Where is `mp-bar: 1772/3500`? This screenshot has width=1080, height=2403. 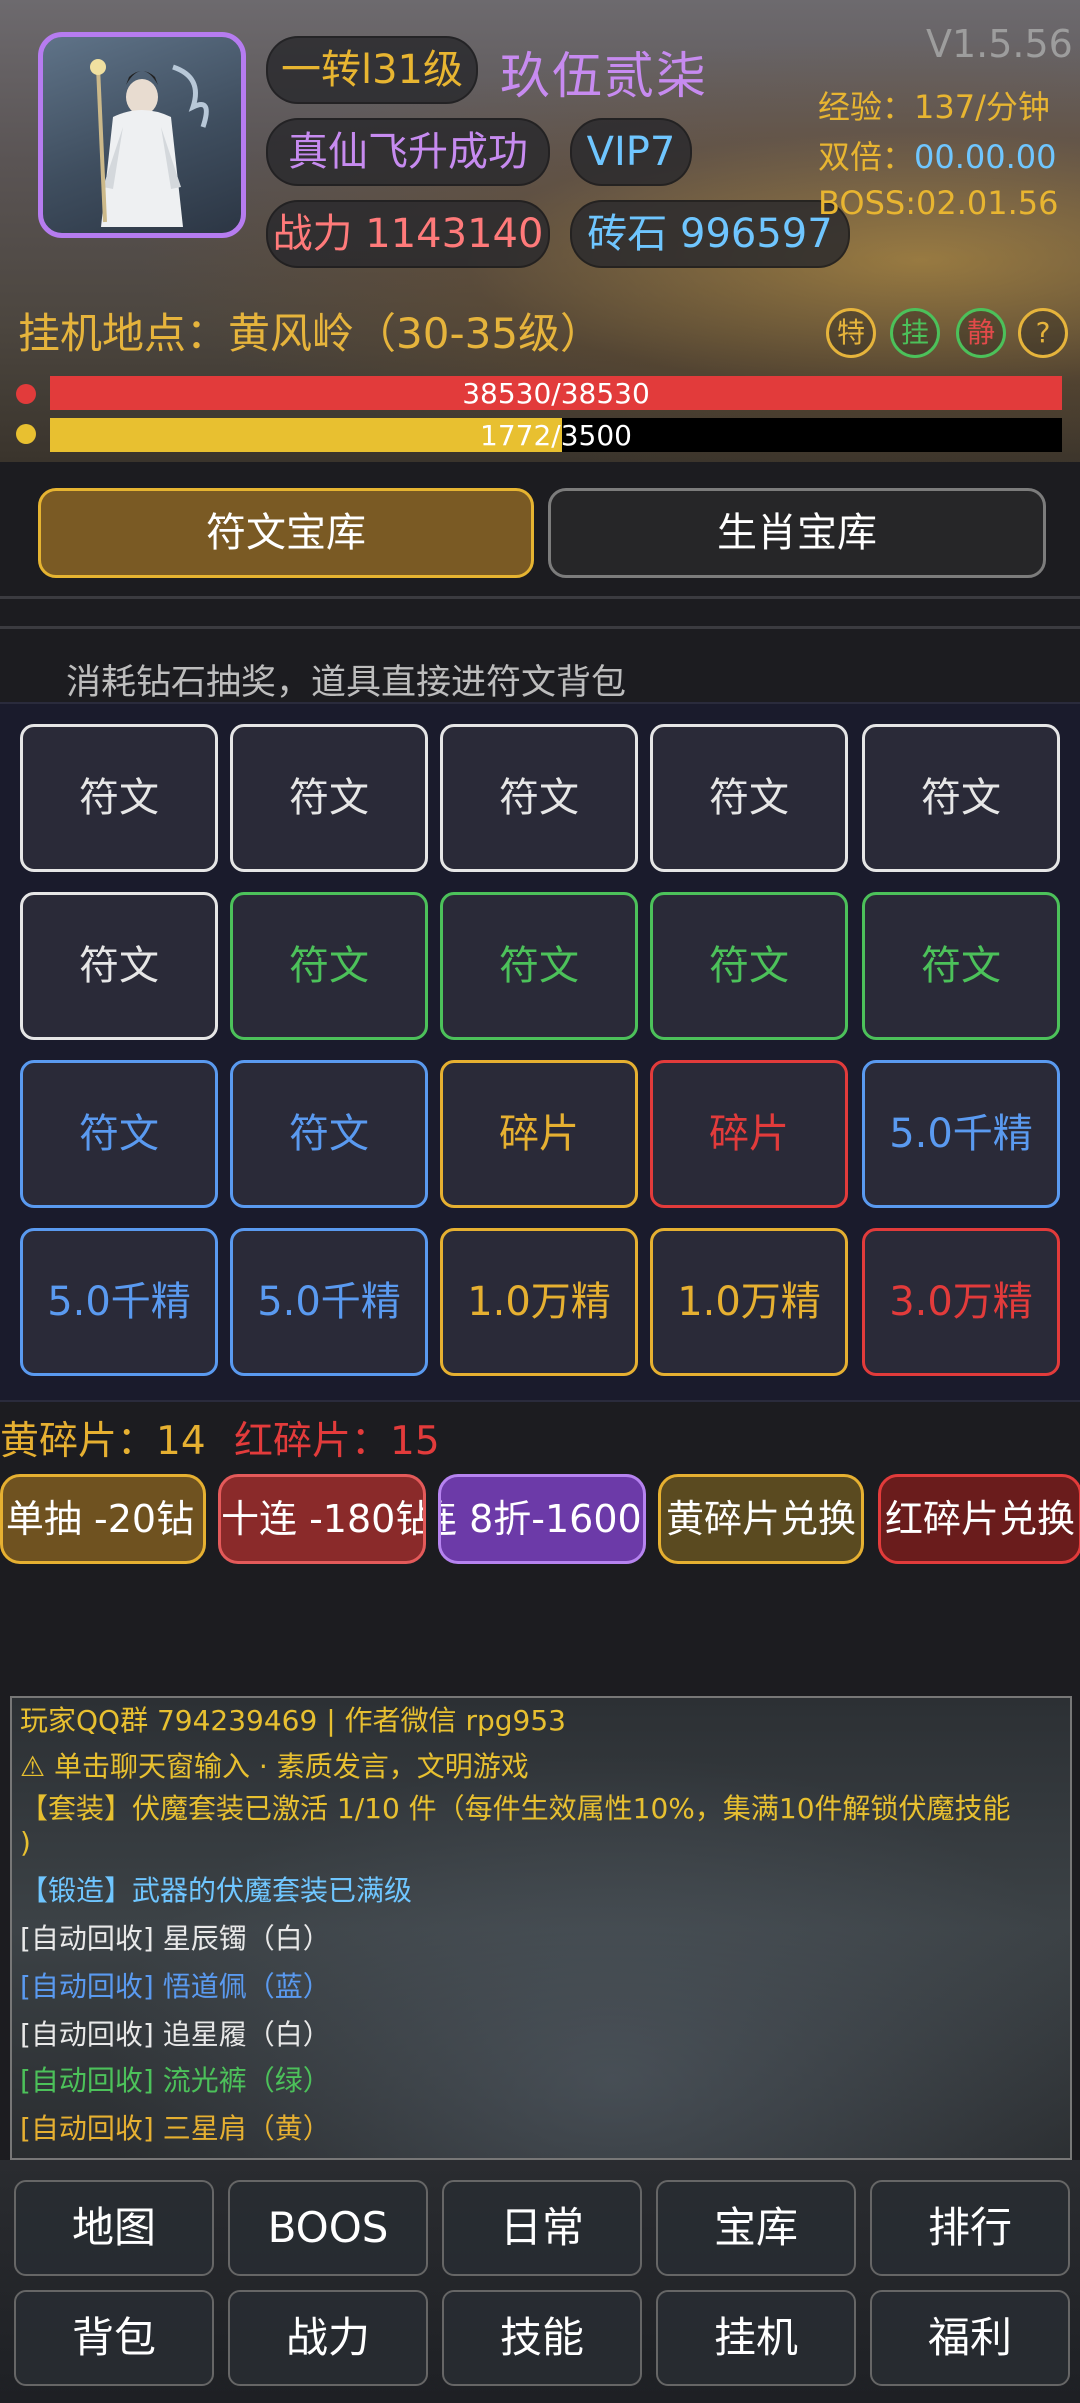
mp-bar: 1772/3500 is located at coordinates (556, 435).